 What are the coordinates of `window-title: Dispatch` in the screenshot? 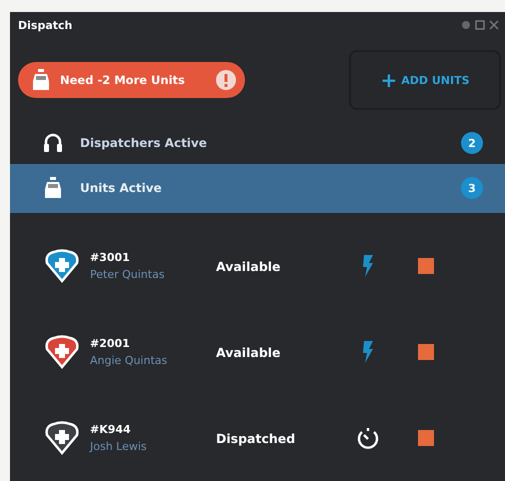 It's located at (45, 25).